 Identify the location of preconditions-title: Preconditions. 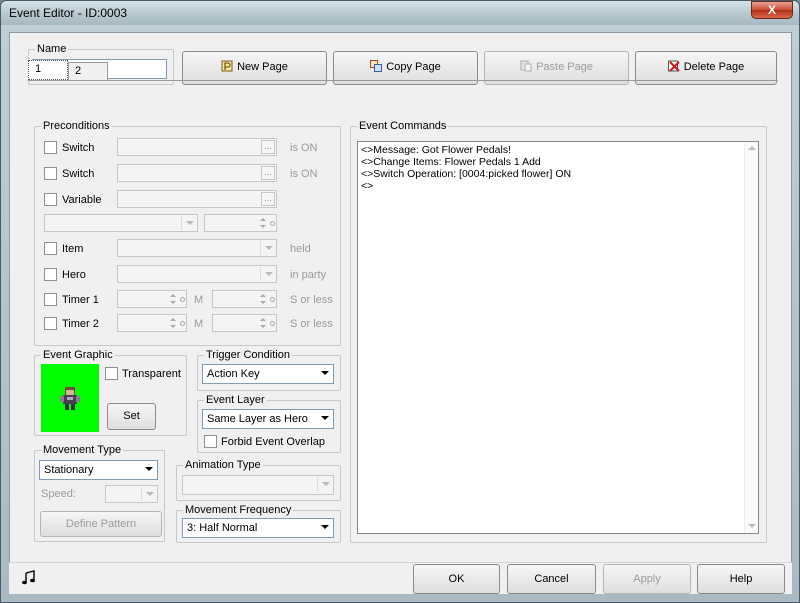
(76, 126).